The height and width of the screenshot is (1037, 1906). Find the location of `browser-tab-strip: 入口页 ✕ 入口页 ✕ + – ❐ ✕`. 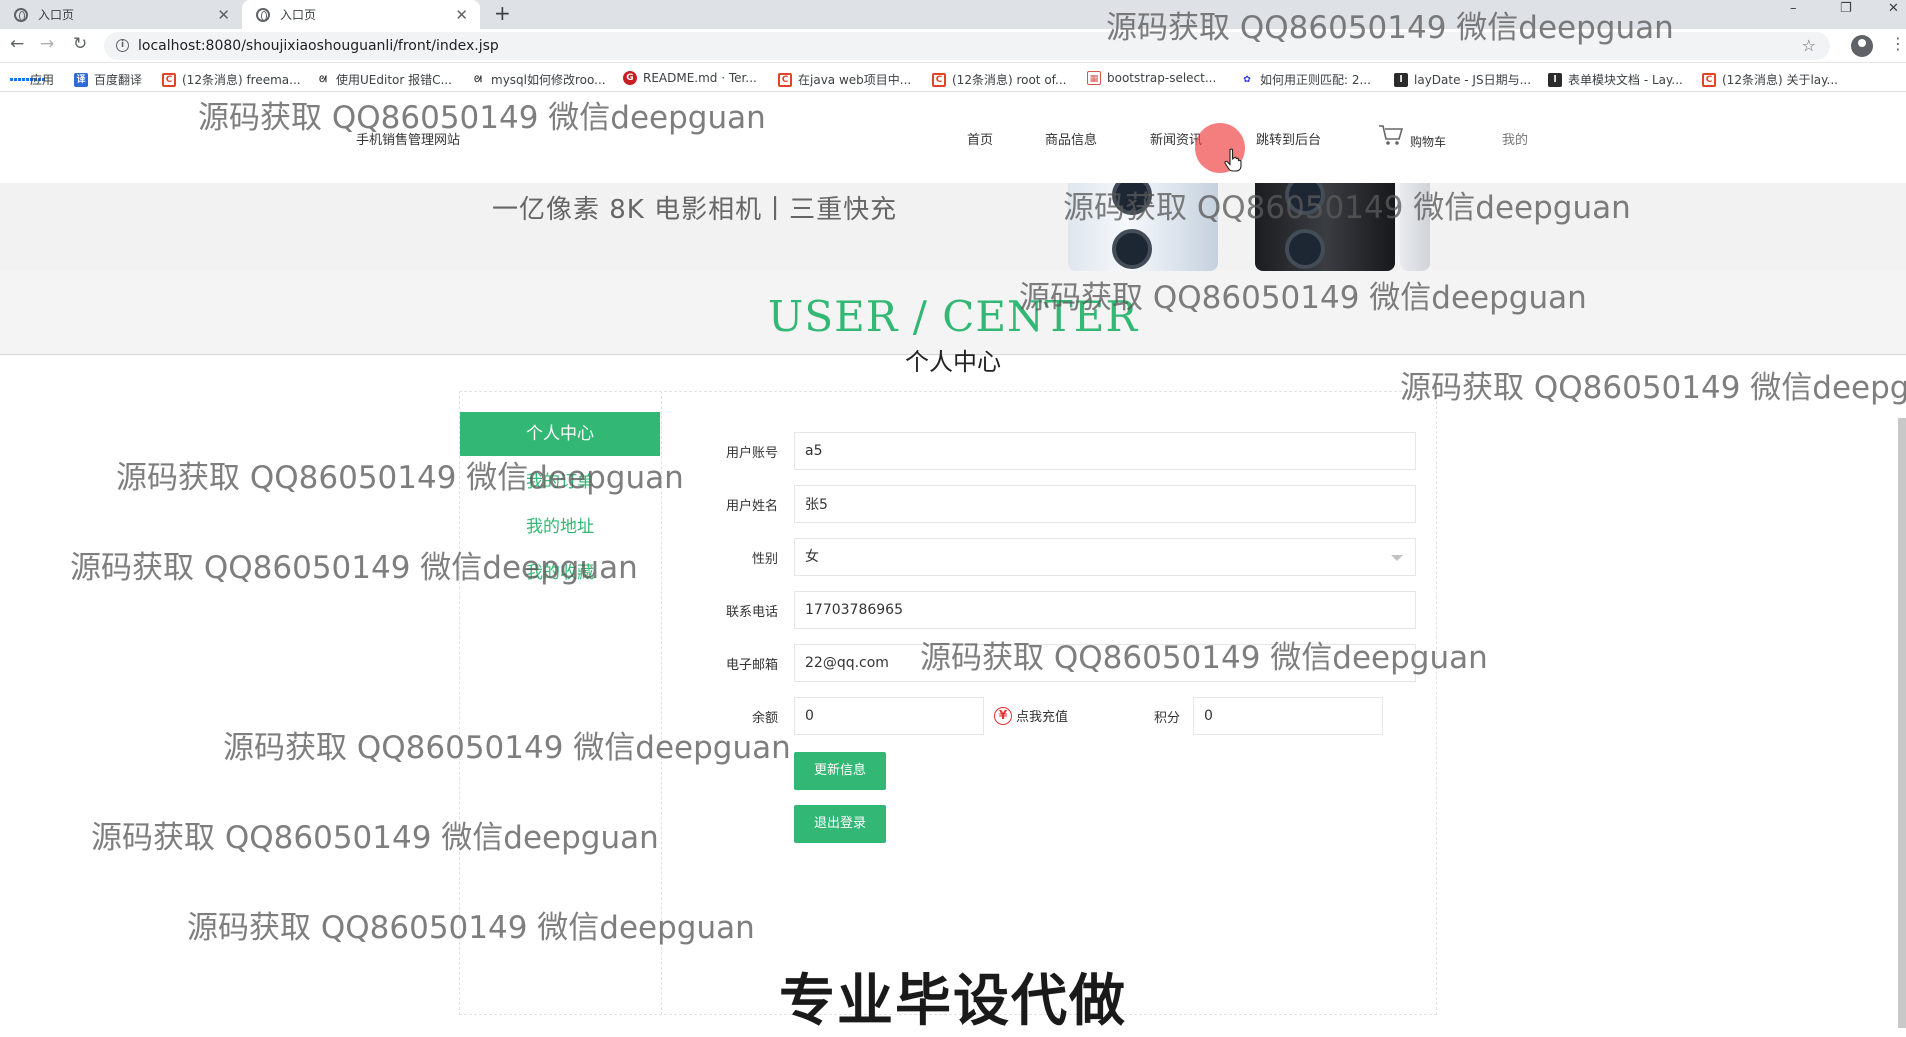

browser-tab-strip: 入口页 ✕ 入口页 ✕ + – ❐ ✕ is located at coordinates (953, 14).